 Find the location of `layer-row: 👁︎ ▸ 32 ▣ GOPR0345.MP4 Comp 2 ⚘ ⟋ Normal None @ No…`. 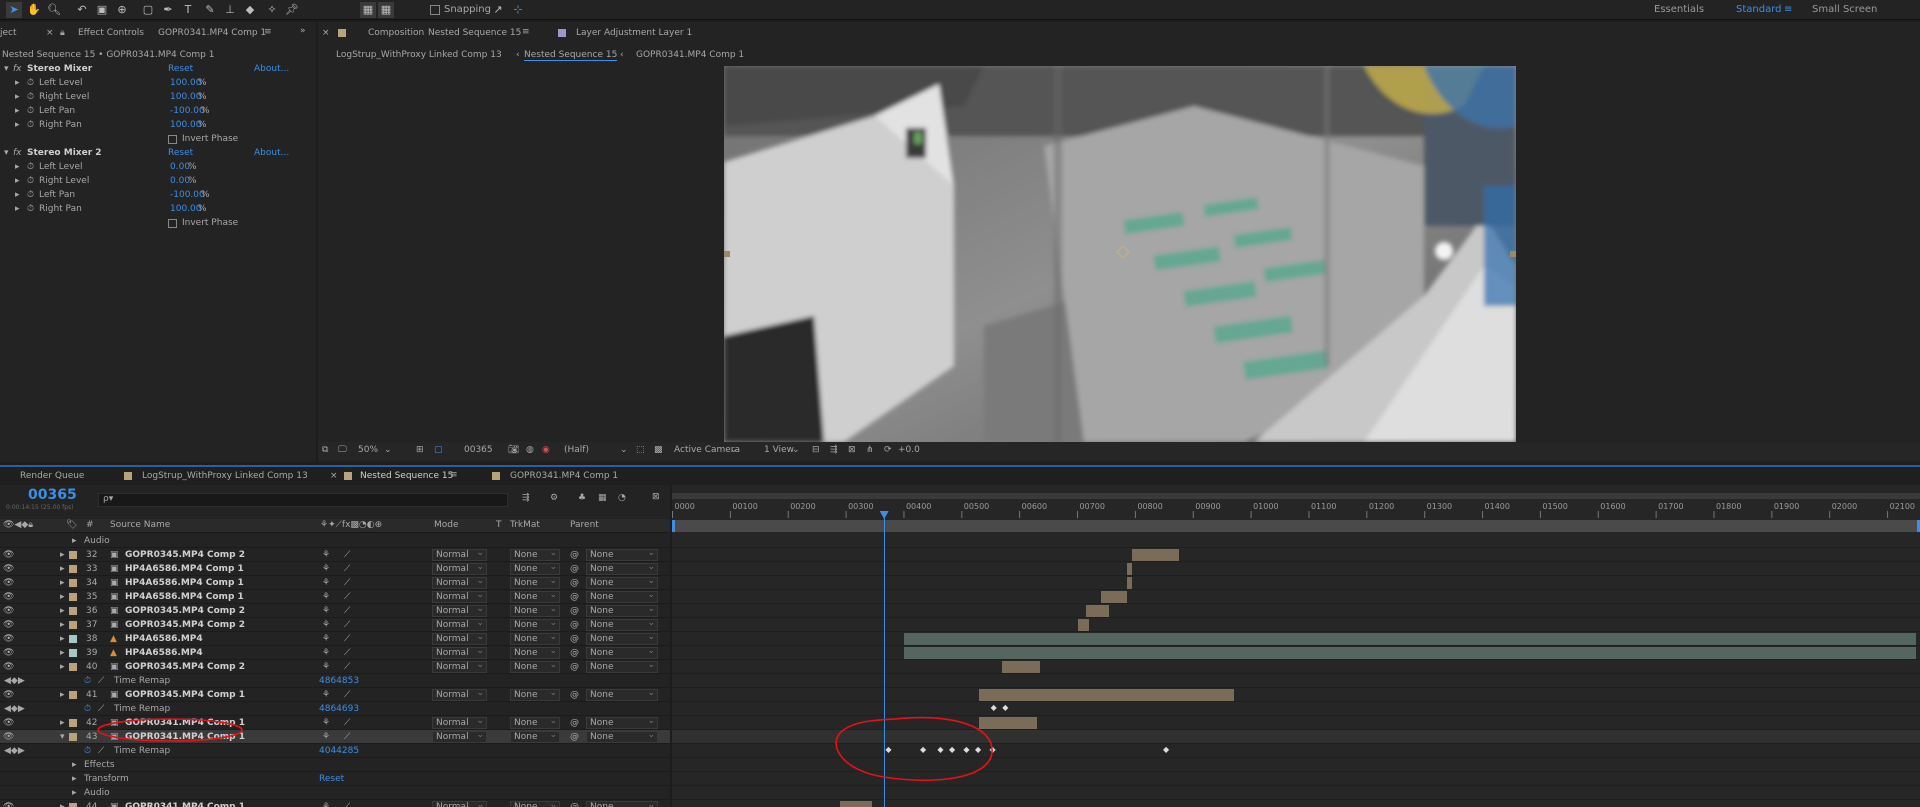

layer-row: 👁︎ ▸ 32 ▣ GOPR0345.MP4 Comp 2 ⚘ ⟋ Normal None @ No… is located at coordinates (335, 555).